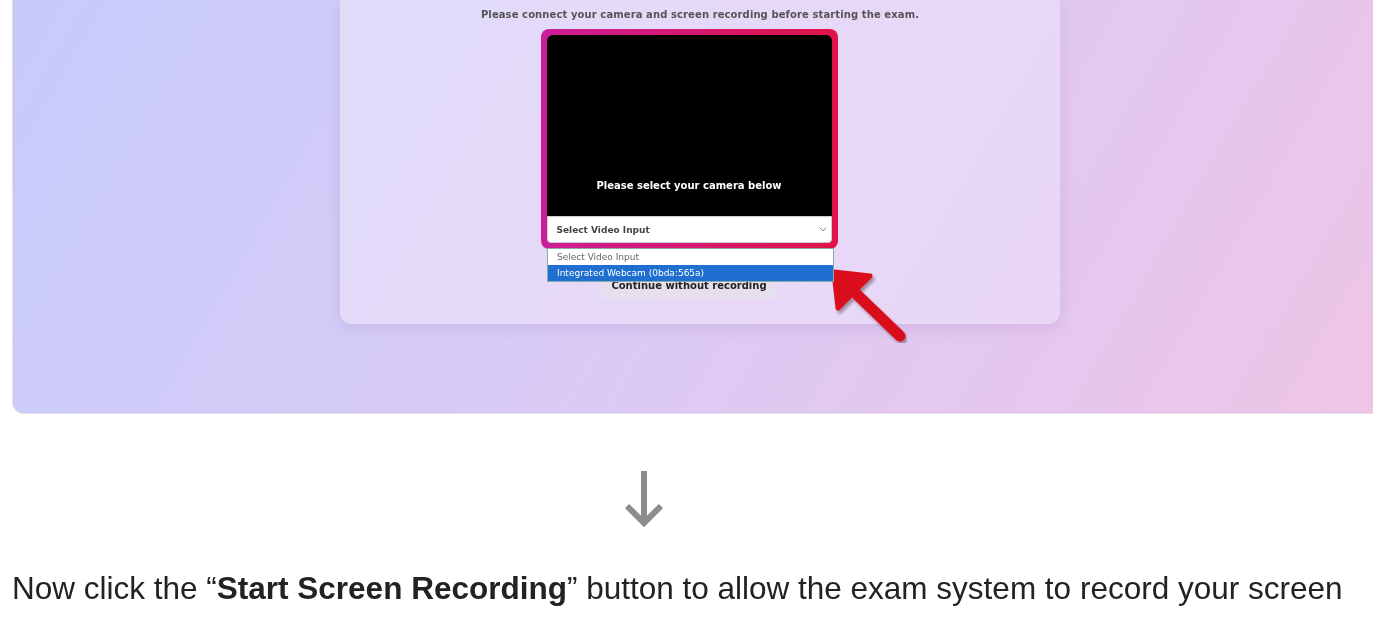 The image size is (1373, 618). I want to click on dropdown-option: Integrated Webcam (0bda:565a), so click(690, 273).